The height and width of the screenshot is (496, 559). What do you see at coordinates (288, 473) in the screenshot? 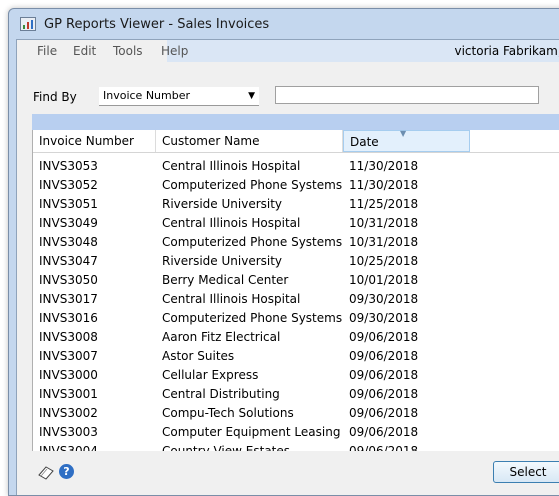
I see `footer-bar: ? Select` at bounding box center [288, 473].